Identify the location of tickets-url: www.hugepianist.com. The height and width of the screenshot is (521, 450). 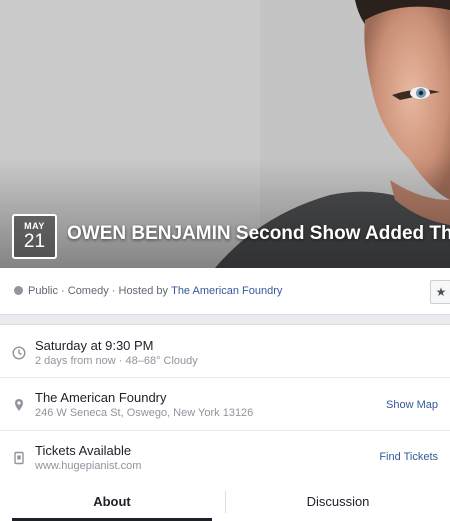
(88, 466).